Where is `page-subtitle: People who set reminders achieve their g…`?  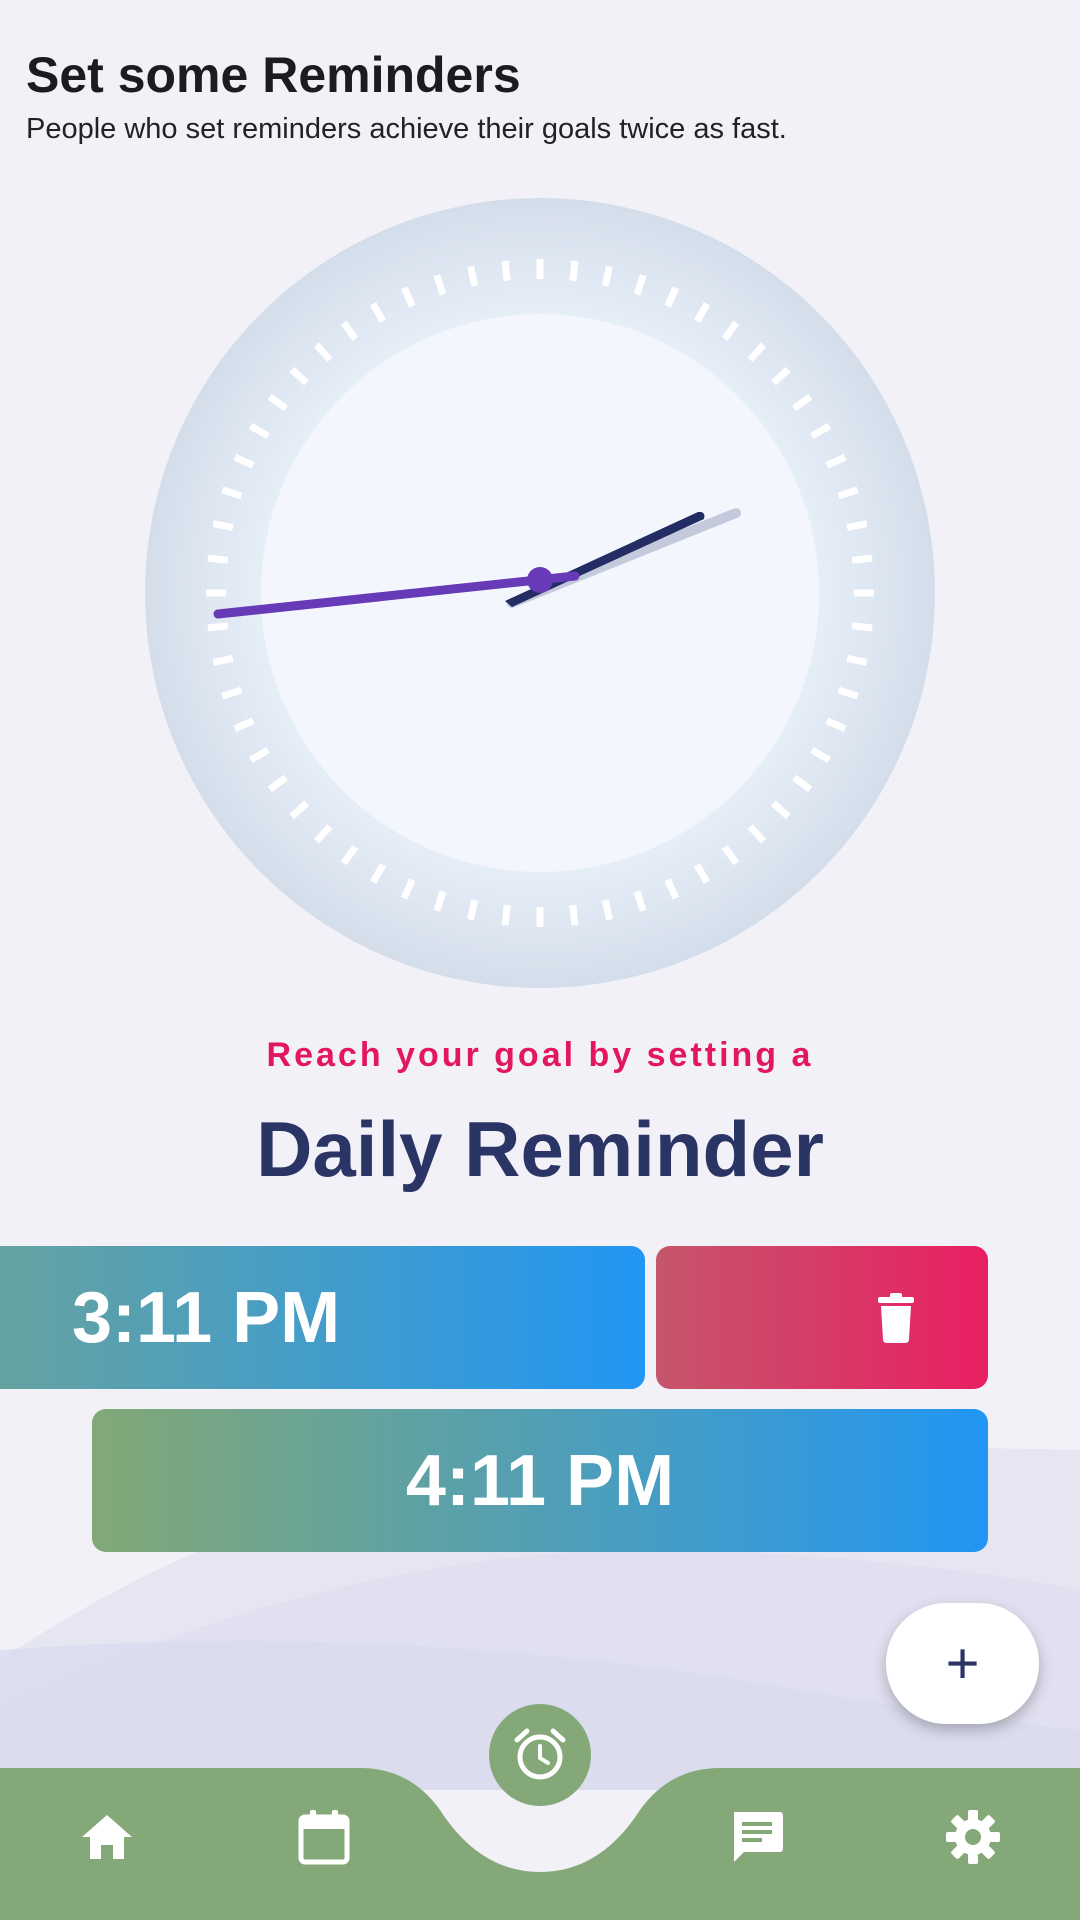 page-subtitle: People who set reminders achieve their g… is located at coordinates (406, 129).